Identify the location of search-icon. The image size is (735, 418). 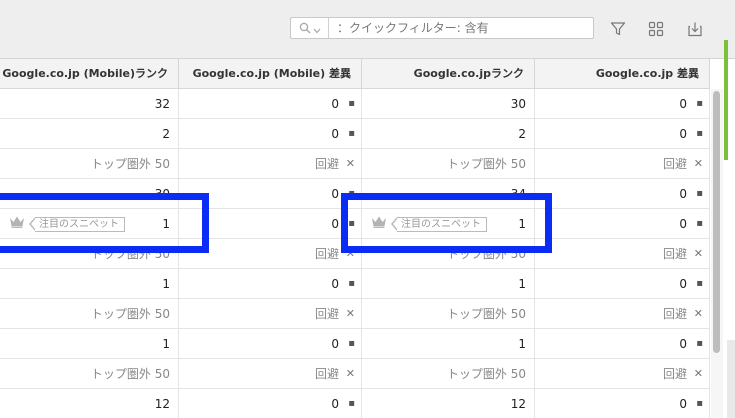
(305, 28).